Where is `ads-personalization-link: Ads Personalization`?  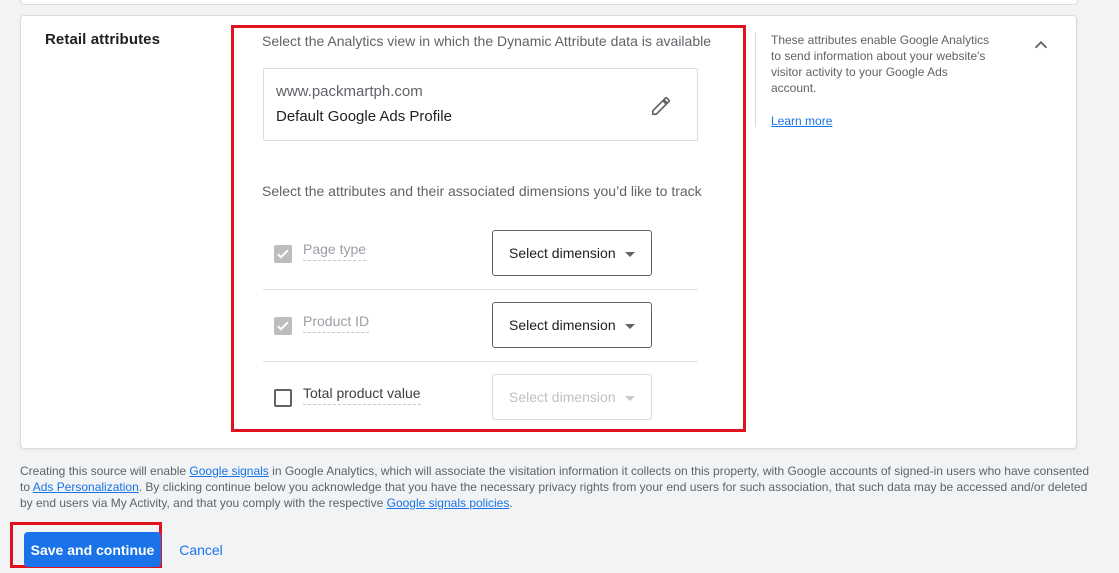
ads-personalization-link: Ads Personalization is located at coordinates (86, 487).